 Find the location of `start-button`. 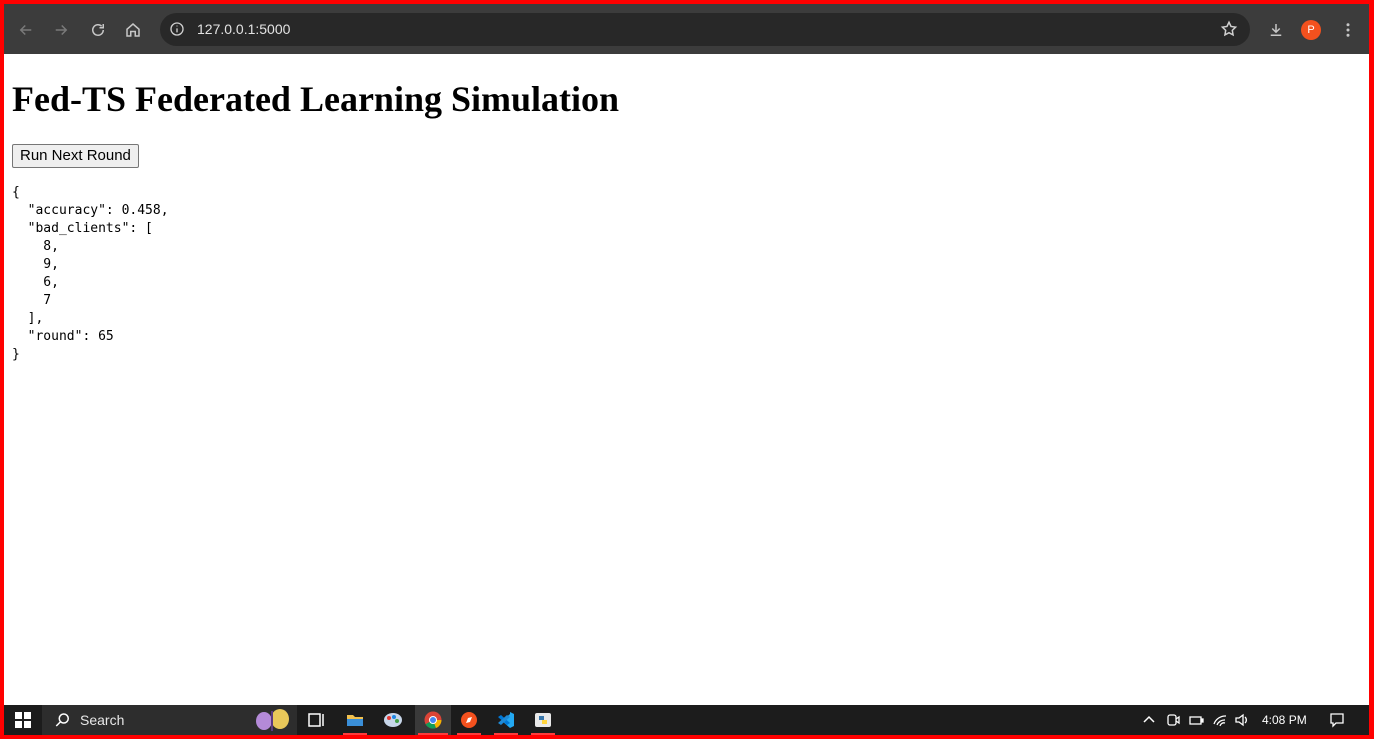

start-button is located at coordinates (23, 720).